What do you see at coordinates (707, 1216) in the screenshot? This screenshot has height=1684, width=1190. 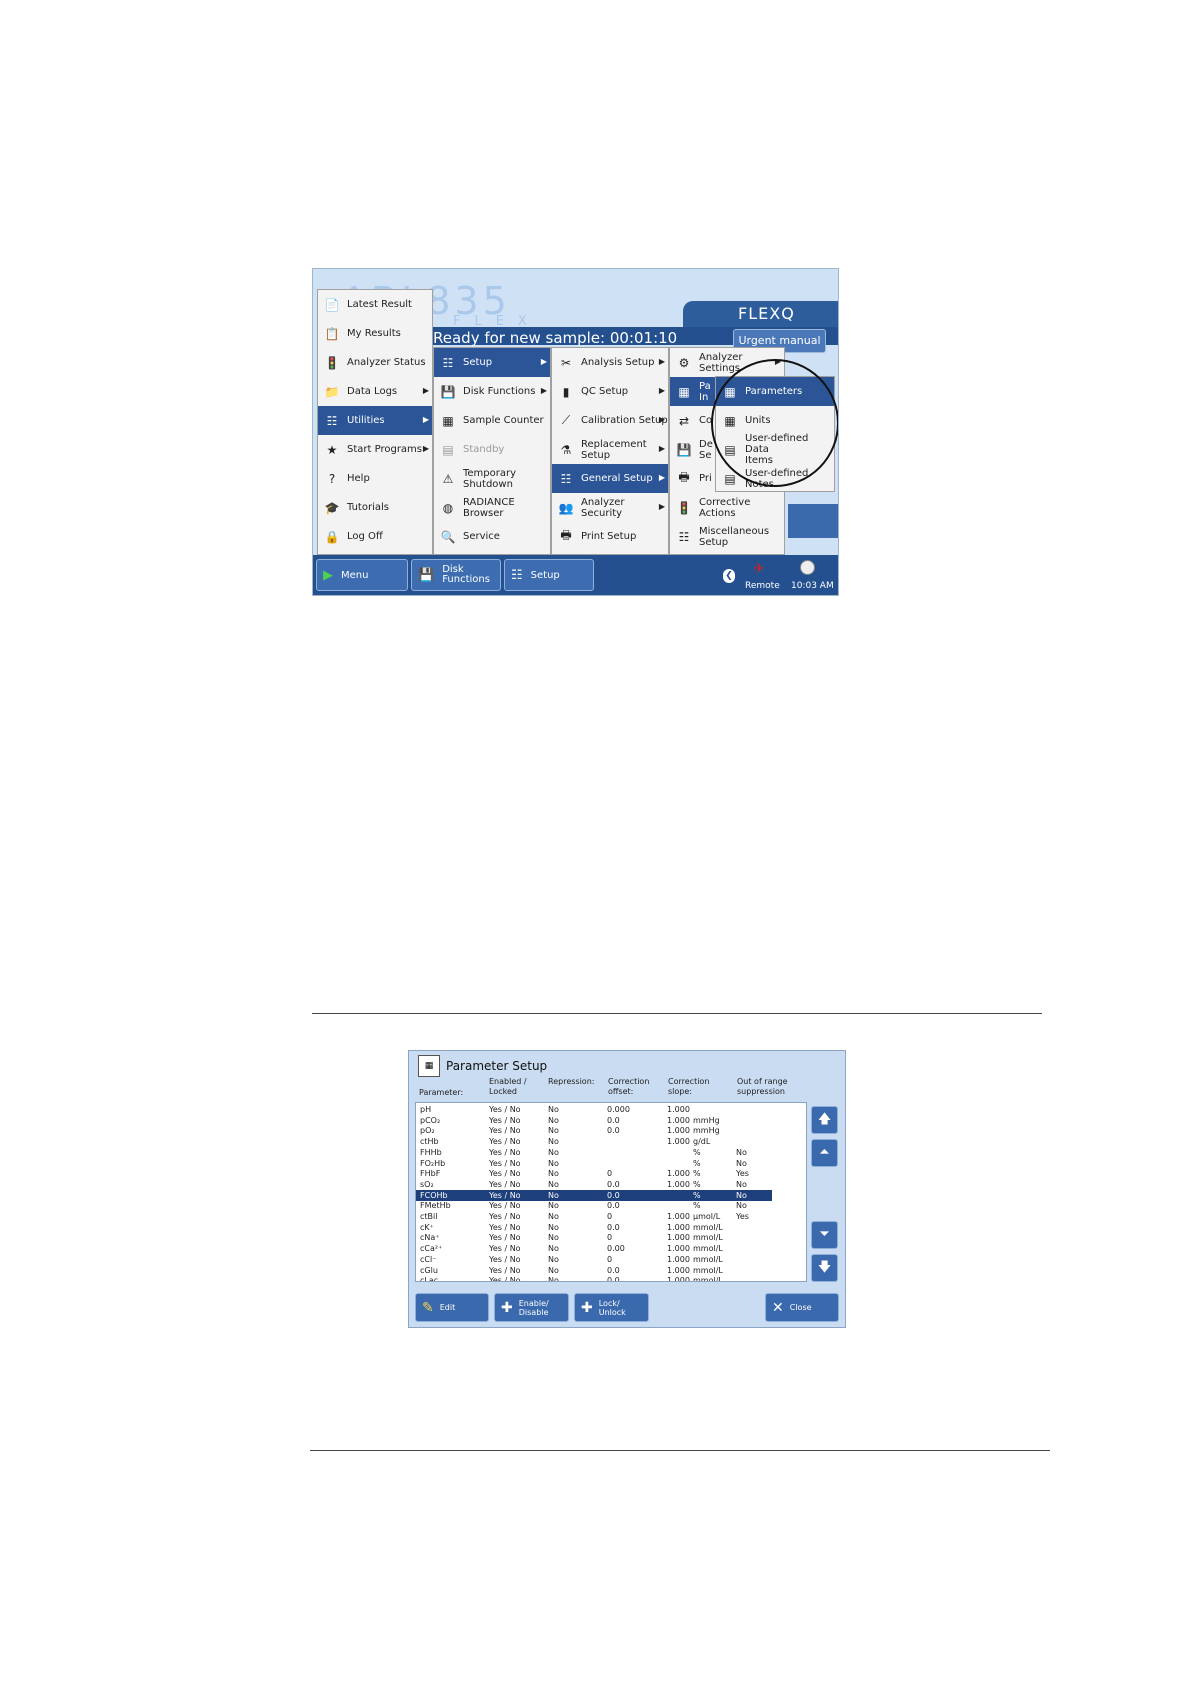 I see `table-cell: μmol/L` at bounding box center [707, 1216].